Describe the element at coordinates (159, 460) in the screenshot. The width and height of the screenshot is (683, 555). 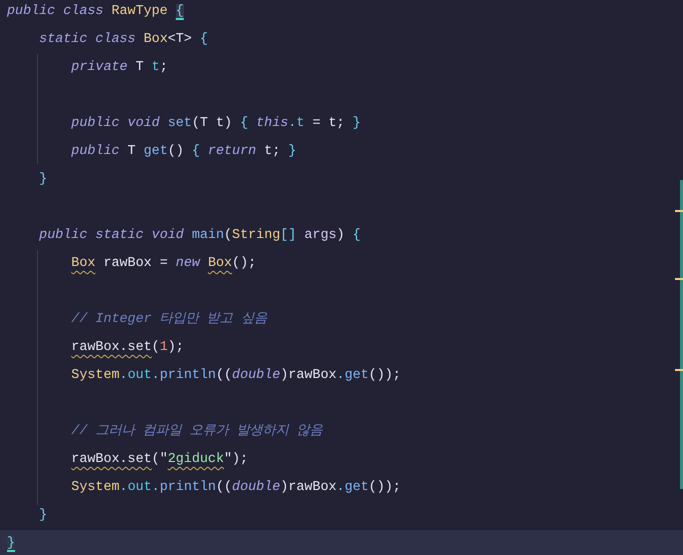
I see `code-line: rawBox.set("2giduck");` at that location.